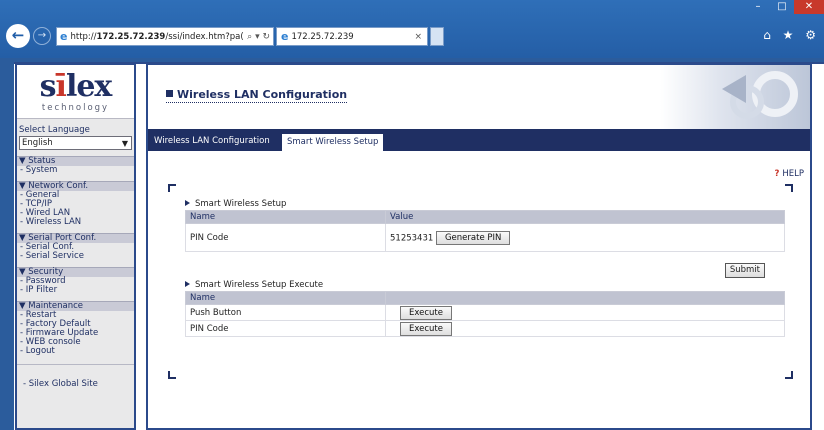 This screenshot has height=430, width=824. What do you see at coordinates (169, 93) in the screenshot?
I see `title-bullet-icon` at bounding box center [169, 93].